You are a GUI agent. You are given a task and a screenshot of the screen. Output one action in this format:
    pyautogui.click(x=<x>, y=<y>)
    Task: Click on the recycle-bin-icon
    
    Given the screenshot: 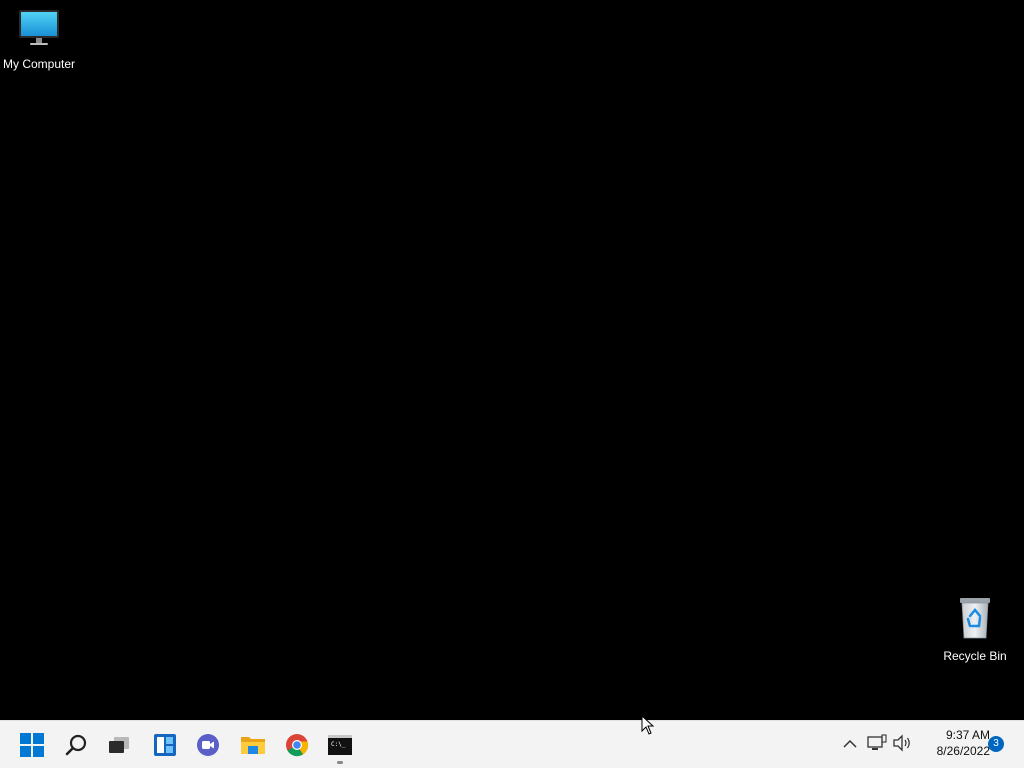 What is the action you would take?
    pyautogui.click(x=975, y=620)
    